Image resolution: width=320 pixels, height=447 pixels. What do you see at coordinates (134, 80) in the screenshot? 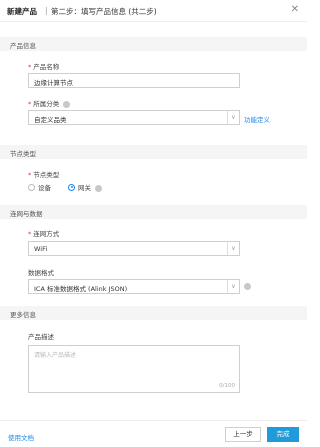
I see `product-name-input: 边缘计算节点` at bounding box center [134, 80].